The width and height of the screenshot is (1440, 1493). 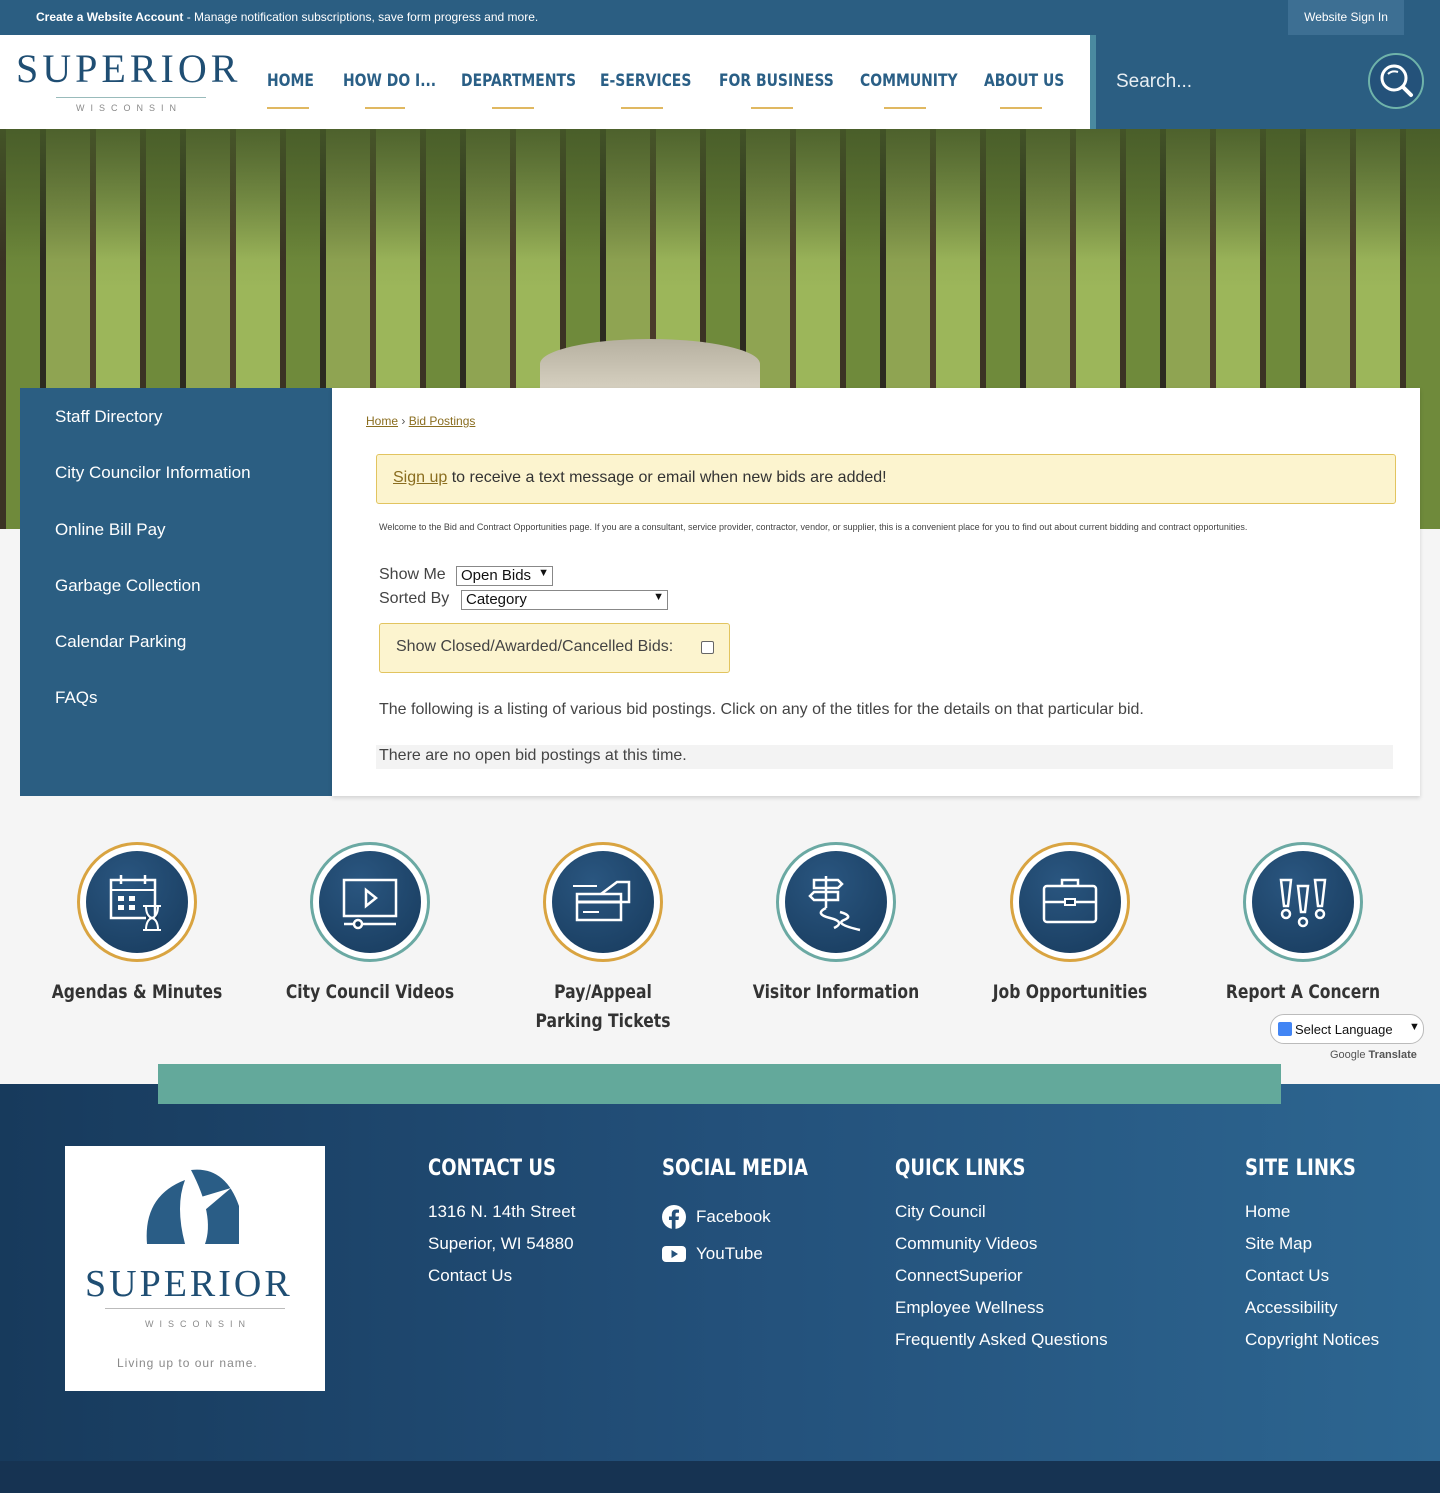 I want to click on hero-forest-path, so click(x=650, y=364).